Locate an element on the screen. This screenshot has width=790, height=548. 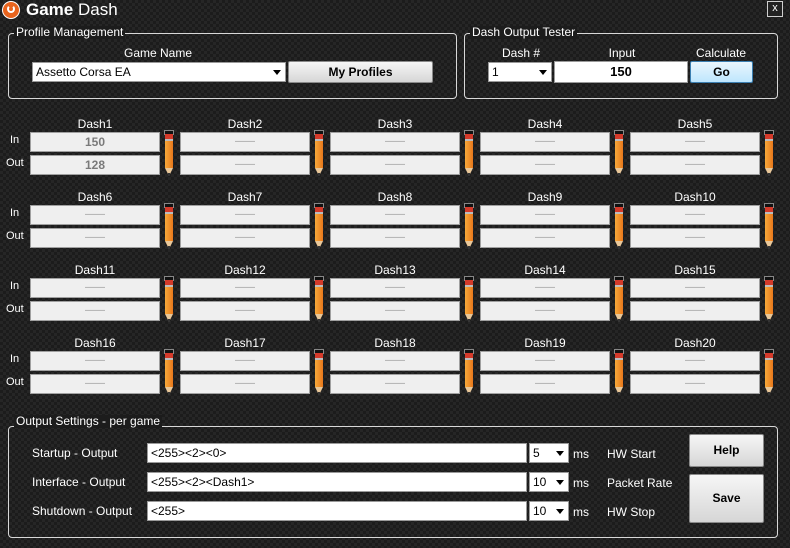
close-button: x is located at coordinates (775, 9).